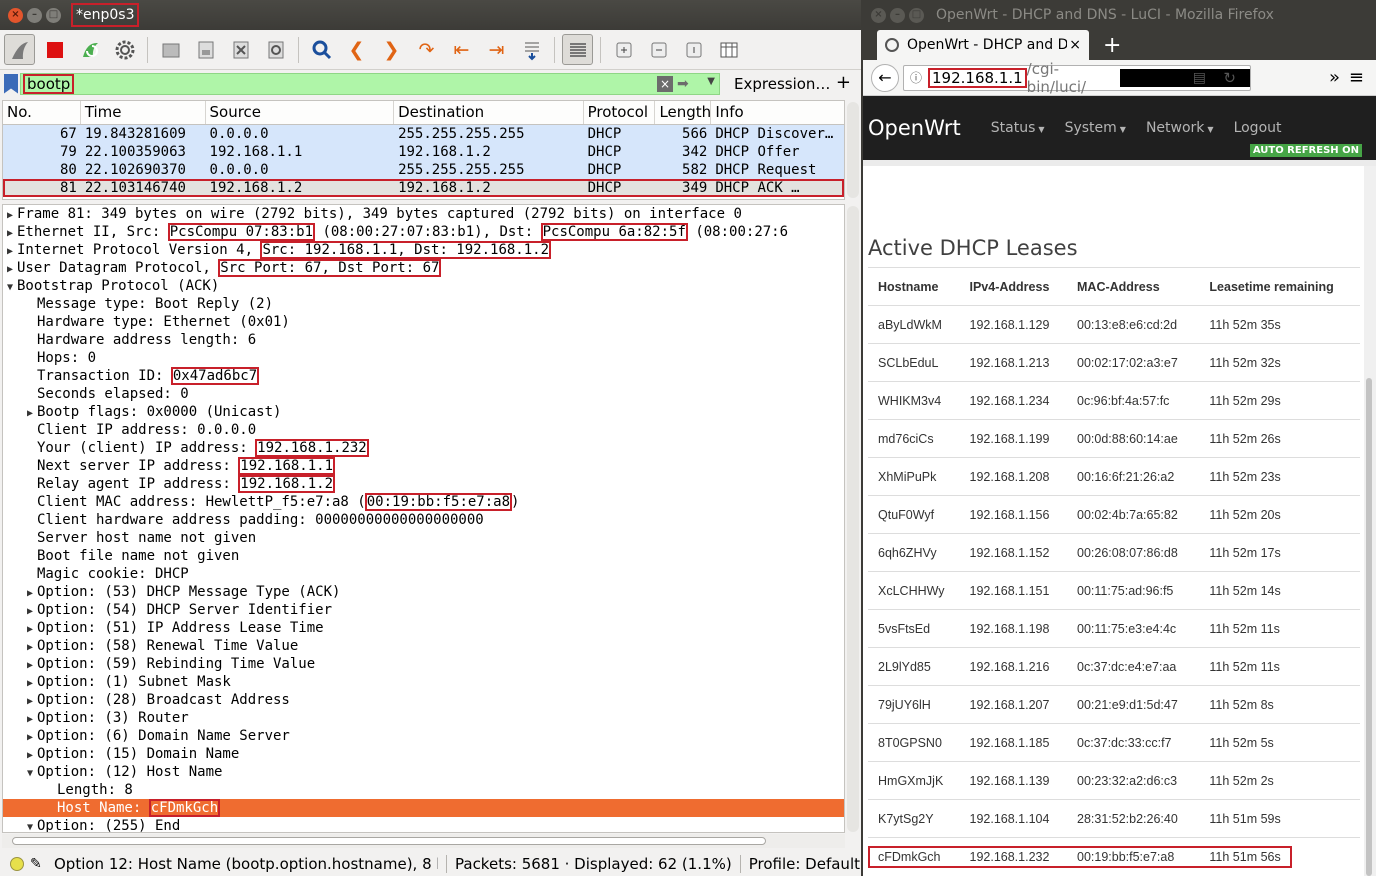 This screenshot has width=1376, height=876. What do you see at coordinates (1229, 78) in the screenshot?
I see `reload-icon: ↻` at bounding box center [1229, 78].